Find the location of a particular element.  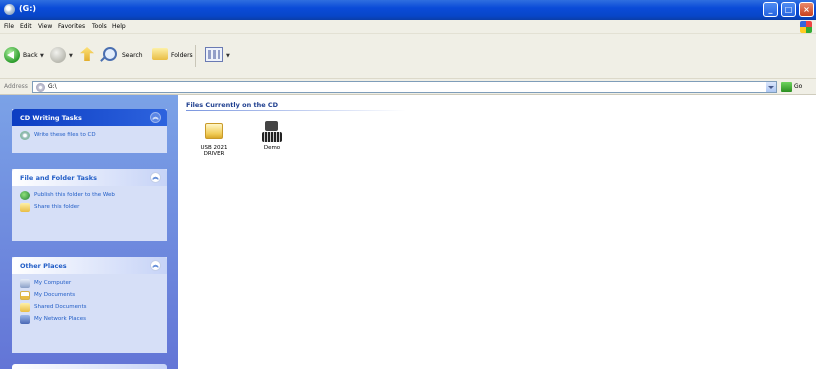

address-field: G:\ is located at coordinates (404, 87).